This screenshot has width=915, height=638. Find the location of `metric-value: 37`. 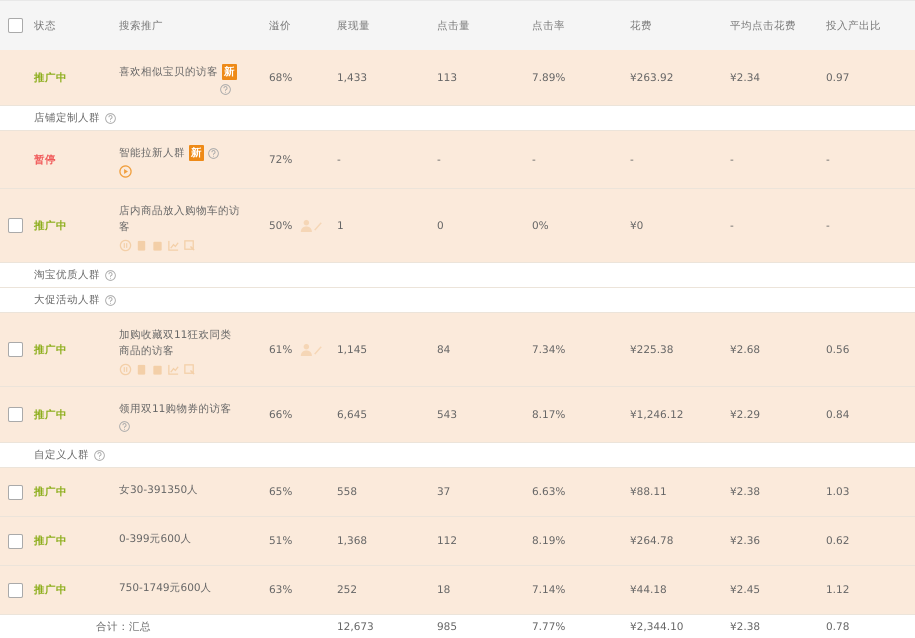

metric-value: 37 is located at coordinates (443, 492).